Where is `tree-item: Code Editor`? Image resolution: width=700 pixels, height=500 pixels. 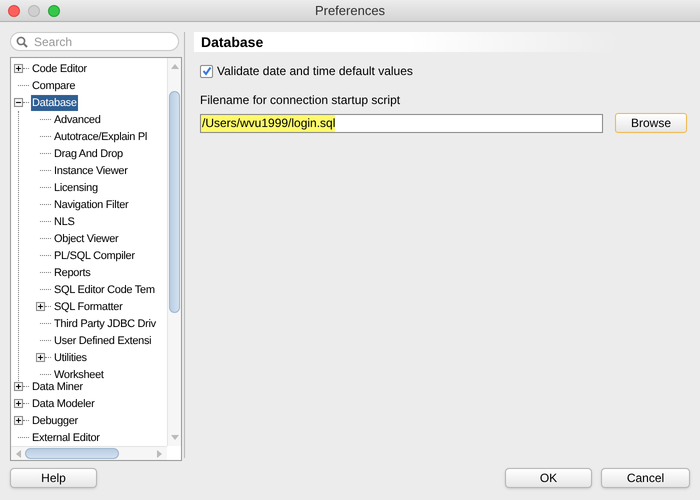
tree-item: Code Editor is located at coordinates (59, 68).